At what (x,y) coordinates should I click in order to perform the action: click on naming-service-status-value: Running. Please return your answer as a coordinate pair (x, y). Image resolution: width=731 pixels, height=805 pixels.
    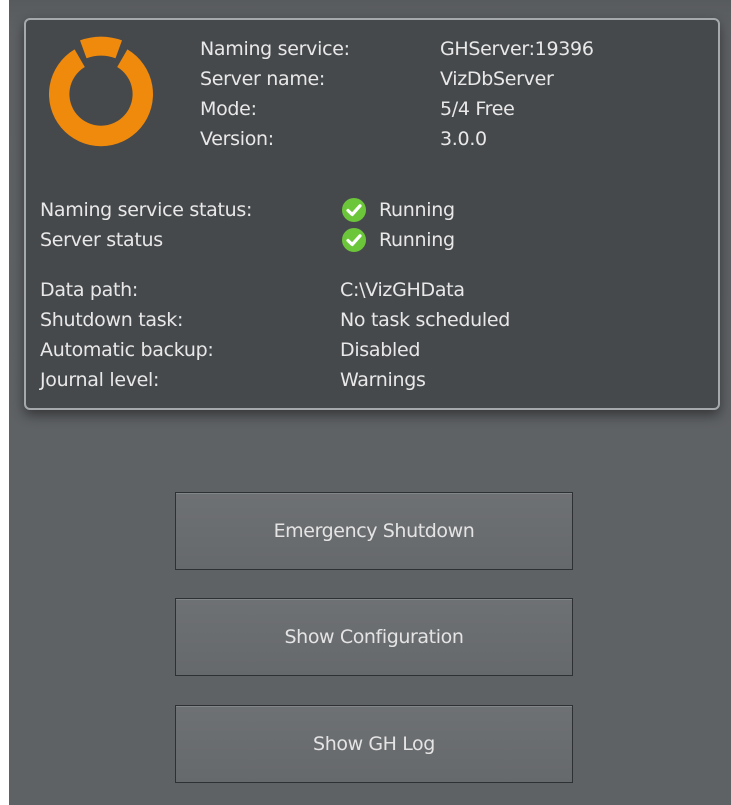
    Looking at the image, I should click on (417, 210).